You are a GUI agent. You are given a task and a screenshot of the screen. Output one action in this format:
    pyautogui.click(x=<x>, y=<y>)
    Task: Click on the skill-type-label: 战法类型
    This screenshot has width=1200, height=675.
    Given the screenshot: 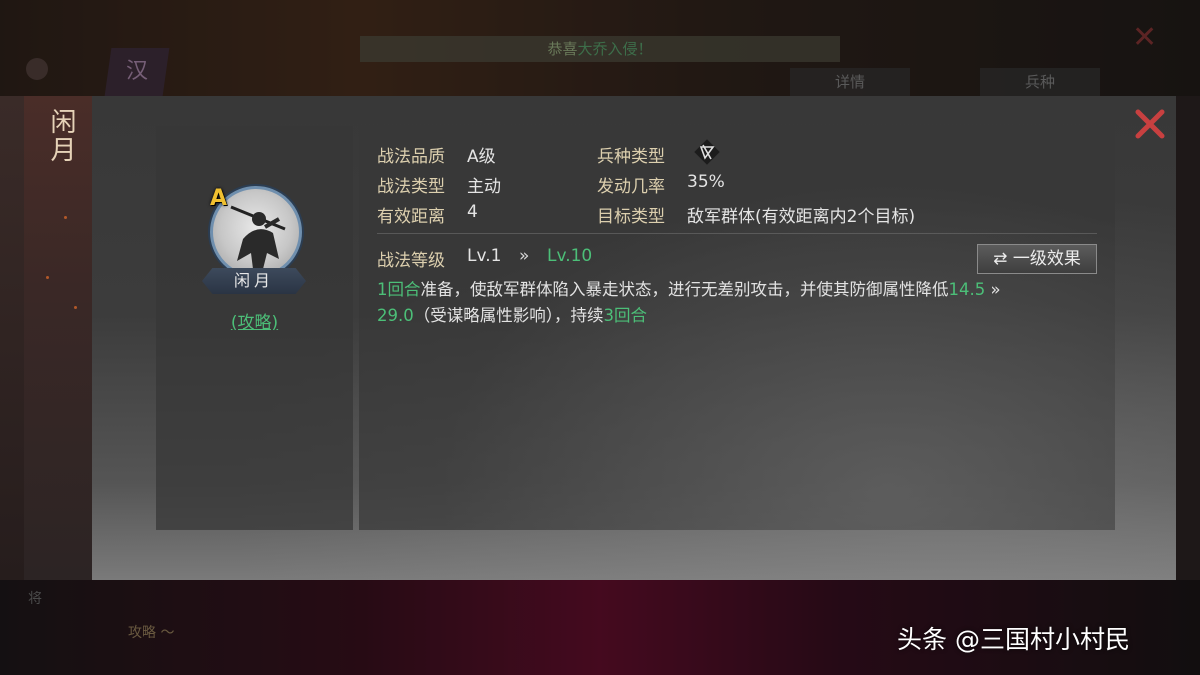 What is the action you would take?
    pyautogui.click(x=411, y=187)
    